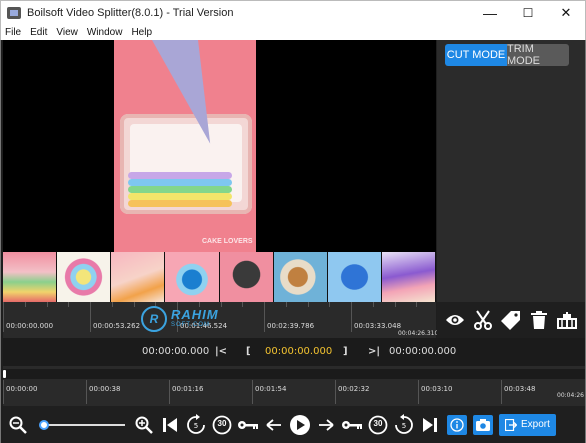 Image resolution: width=586 pixels, height=443 pixels. What do you see at coordinates (567, 320) in the screenshot?
I see `split-icon` at bounding box center [567, 320].